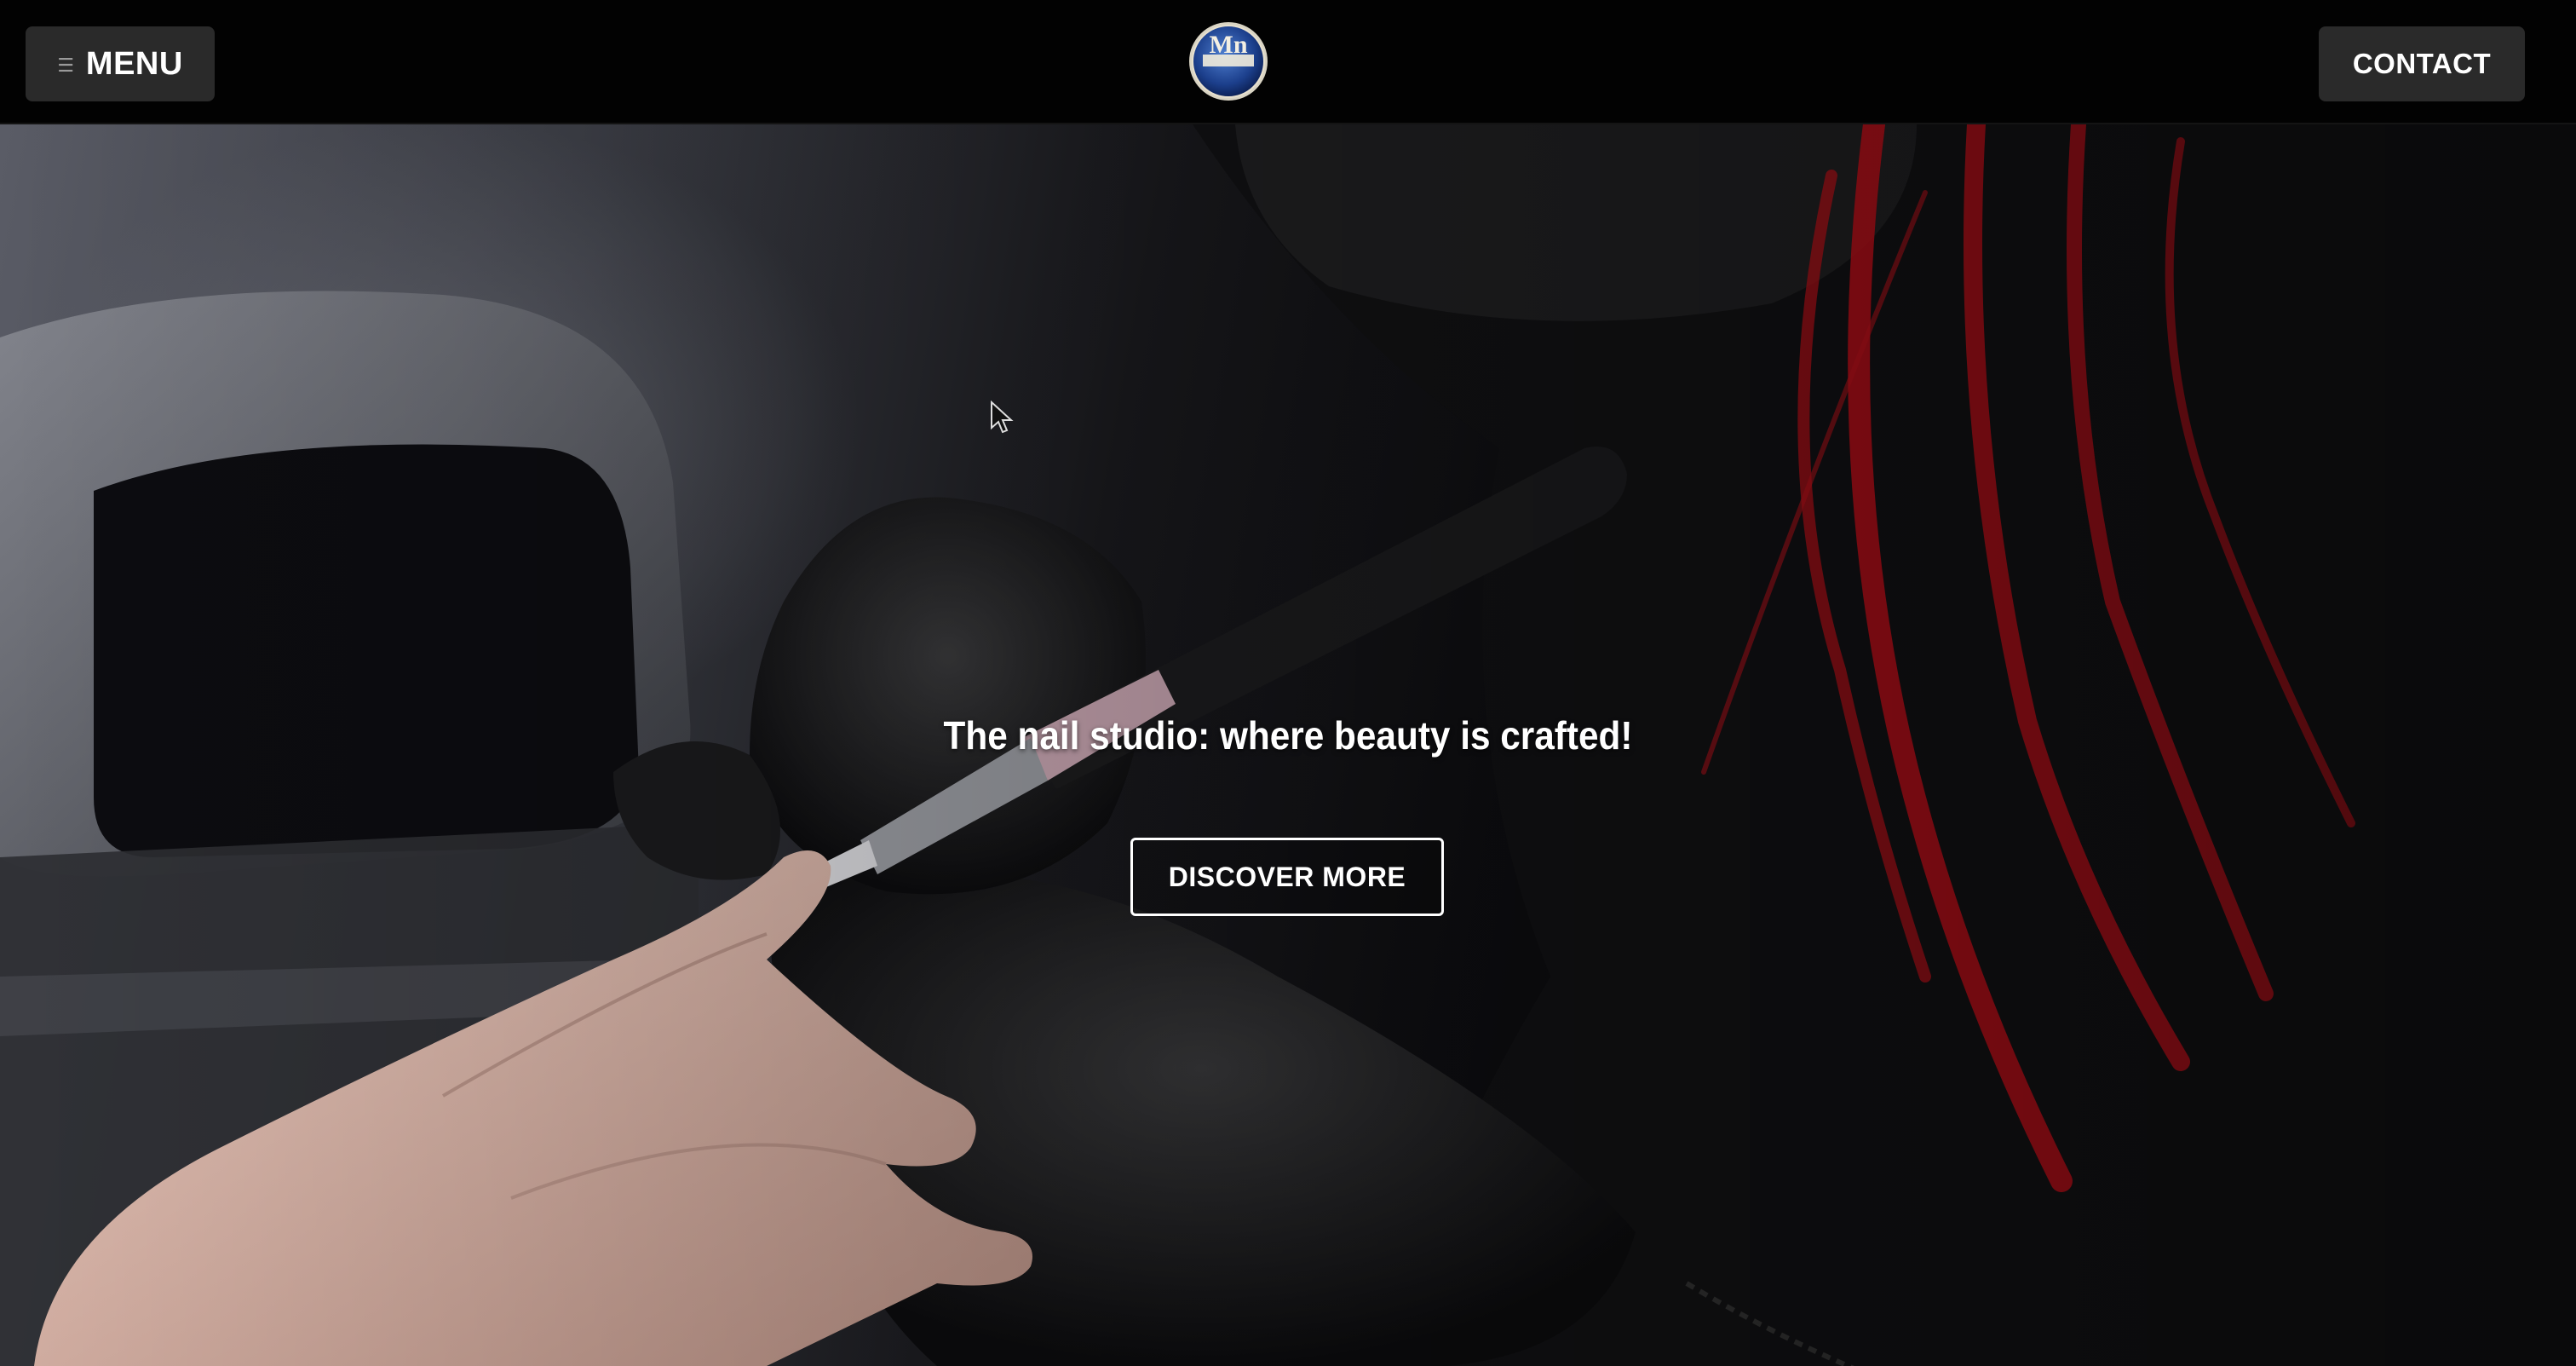 This screenshot has width=2576, height=1366. Describe the element at coordinates (1287, 877) in the screenshot. I see `discover-more-button: DISCOVER MORE` at that location.